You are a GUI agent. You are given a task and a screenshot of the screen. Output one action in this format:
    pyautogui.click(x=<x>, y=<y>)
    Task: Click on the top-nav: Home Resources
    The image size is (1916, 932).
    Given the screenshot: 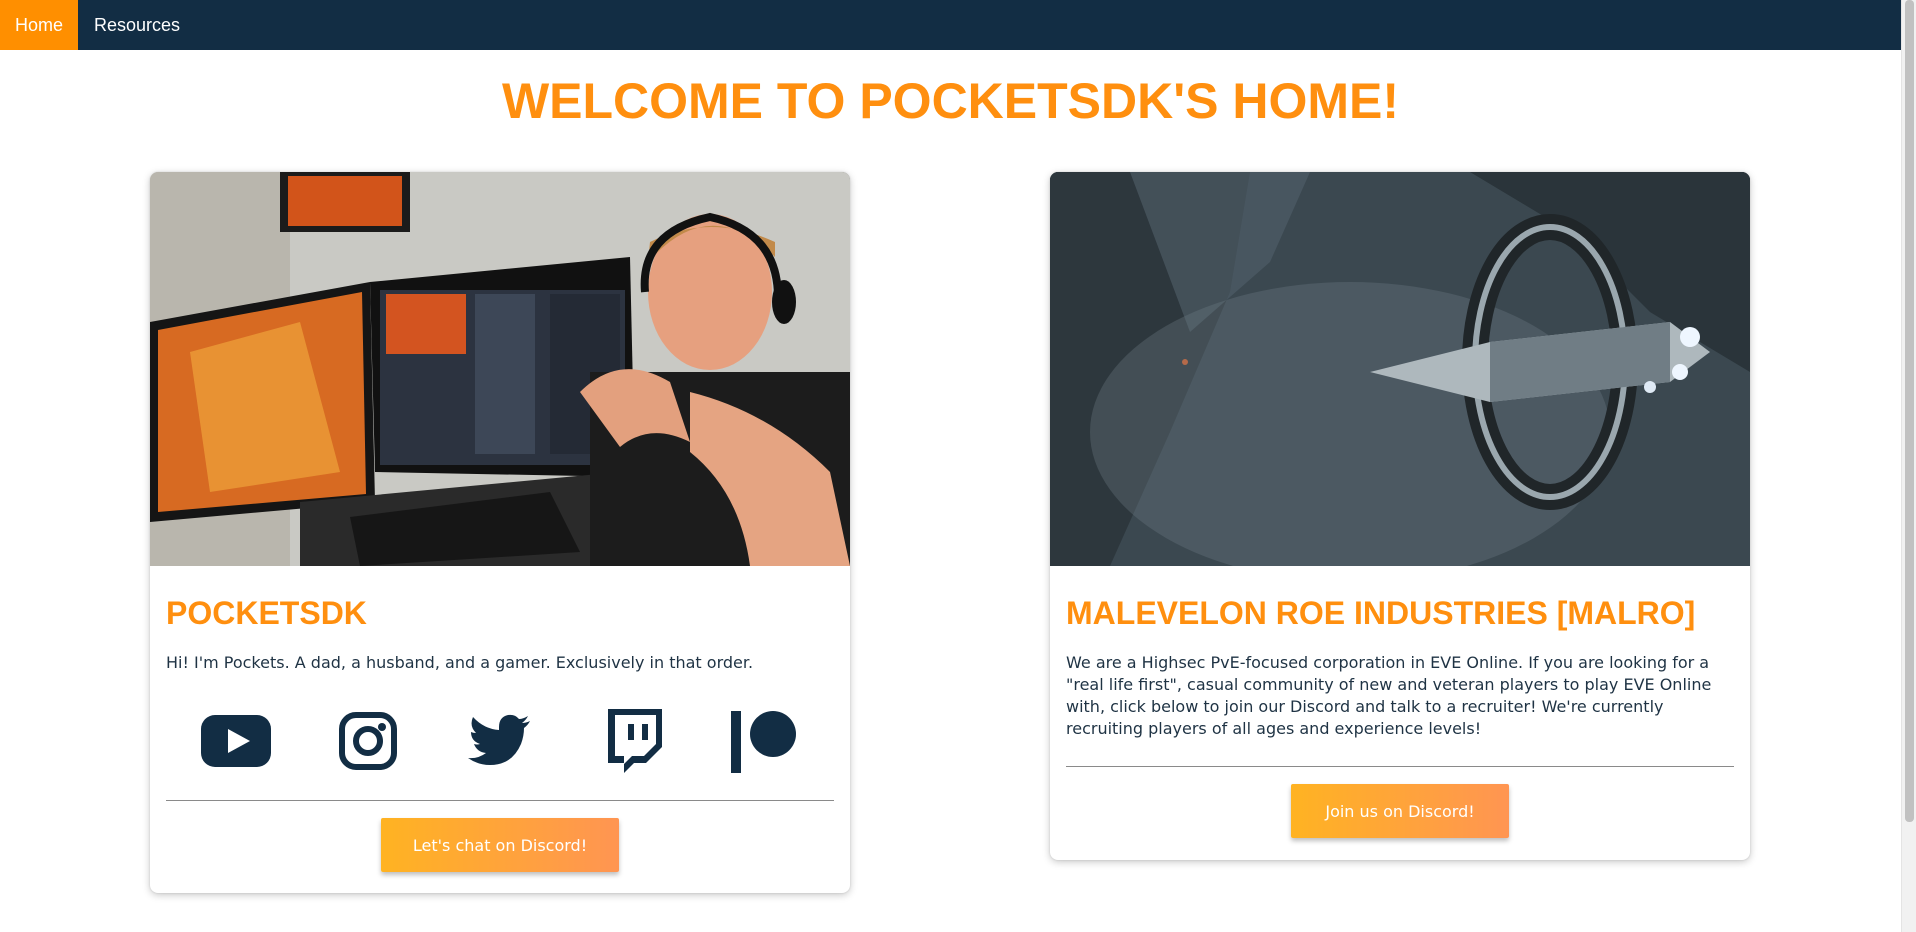 What is the action you would take?
    pyautogui.click(x=950, y=25)
    